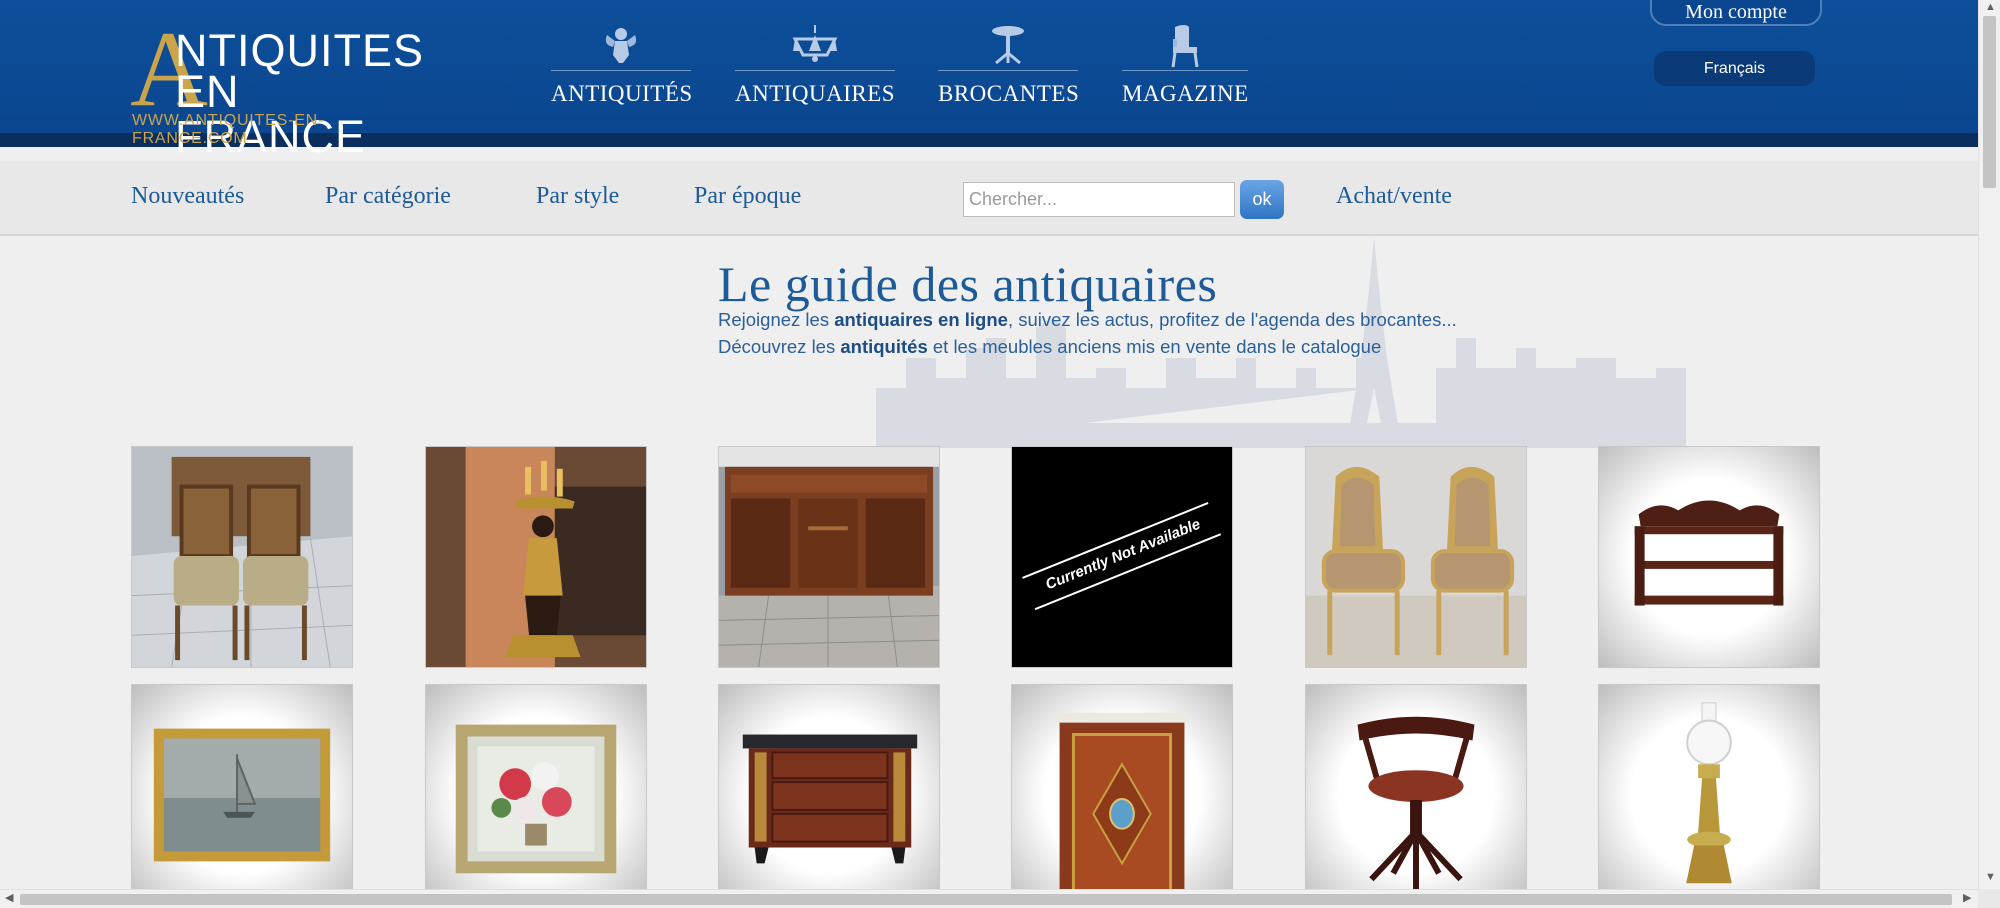 This screenshot has height=908, width=2000. I want to click on nav-label: ANTIQUAIRES, so click(815, 93).